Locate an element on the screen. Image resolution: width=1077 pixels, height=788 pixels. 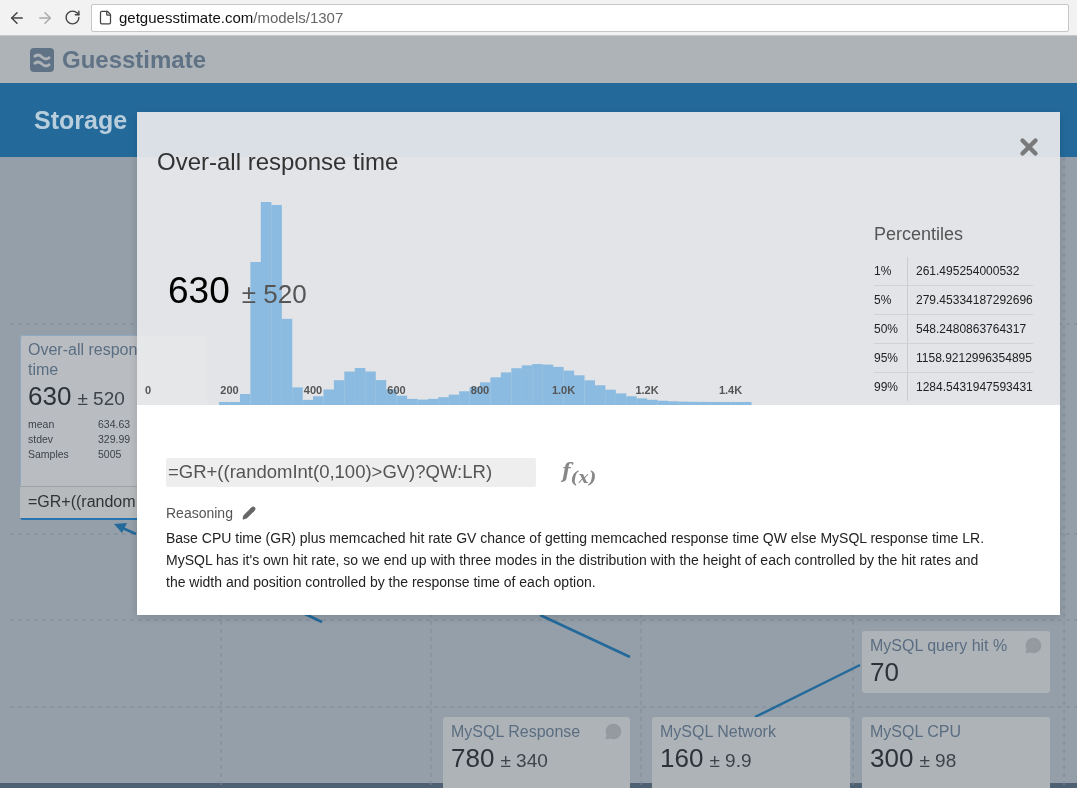
formula-field: =GR+((randomInt(0,100)>GV)?QW:LR) is located at coordinates (351, 472).